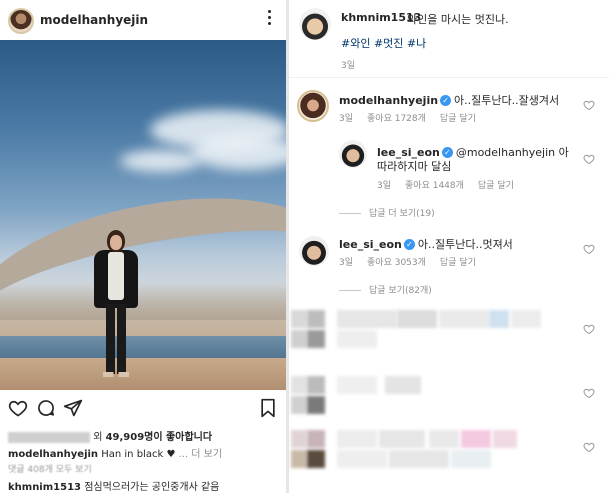 This screenshot has height=493, width=609. I want to click on comment-meta: 3일 좋아요 1728개 답글 달기, so click(414, 117).